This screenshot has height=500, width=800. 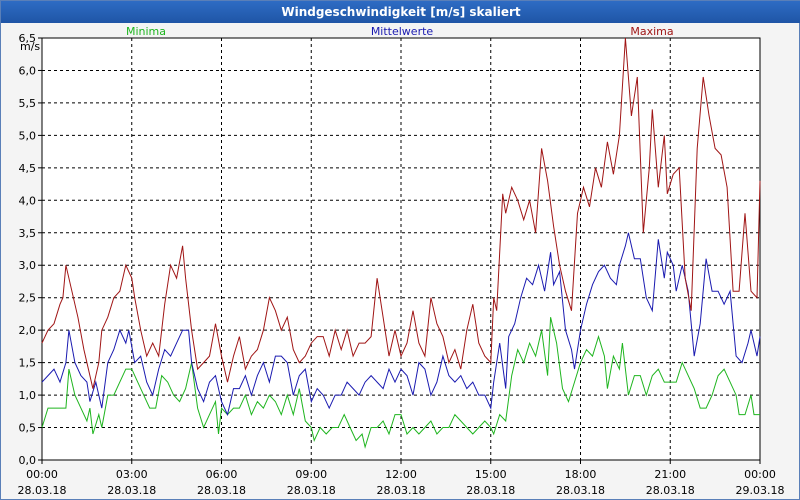 What do you see at coordinates (28, 70) in the screenshot?
I see `y-tick-label: 6,0` at bounding box center [28, 70].